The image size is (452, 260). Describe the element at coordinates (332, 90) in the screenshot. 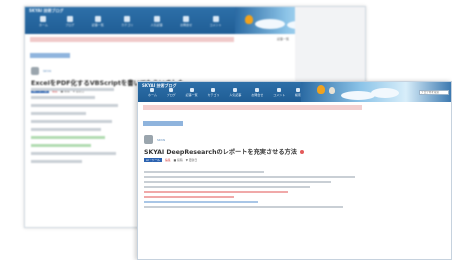

I see `figure-icon` at that location.